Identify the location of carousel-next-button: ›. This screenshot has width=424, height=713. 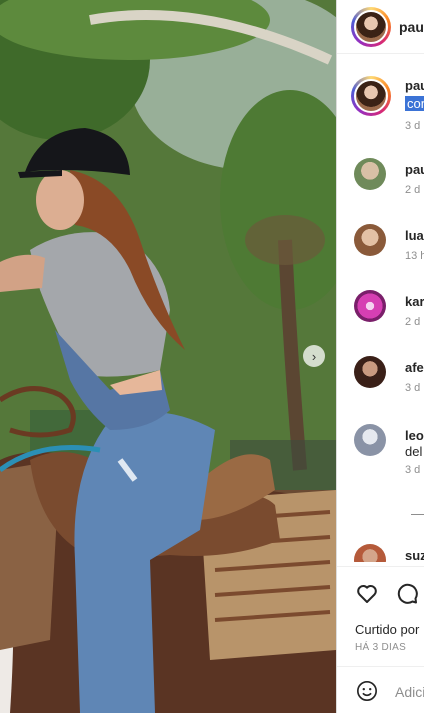
(314, 356).